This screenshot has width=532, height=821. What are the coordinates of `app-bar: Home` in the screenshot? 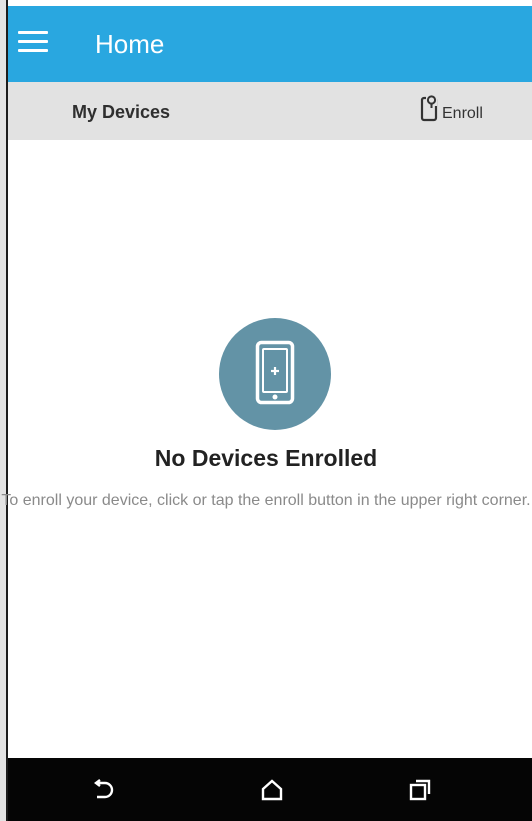 It's located at (270, 44).